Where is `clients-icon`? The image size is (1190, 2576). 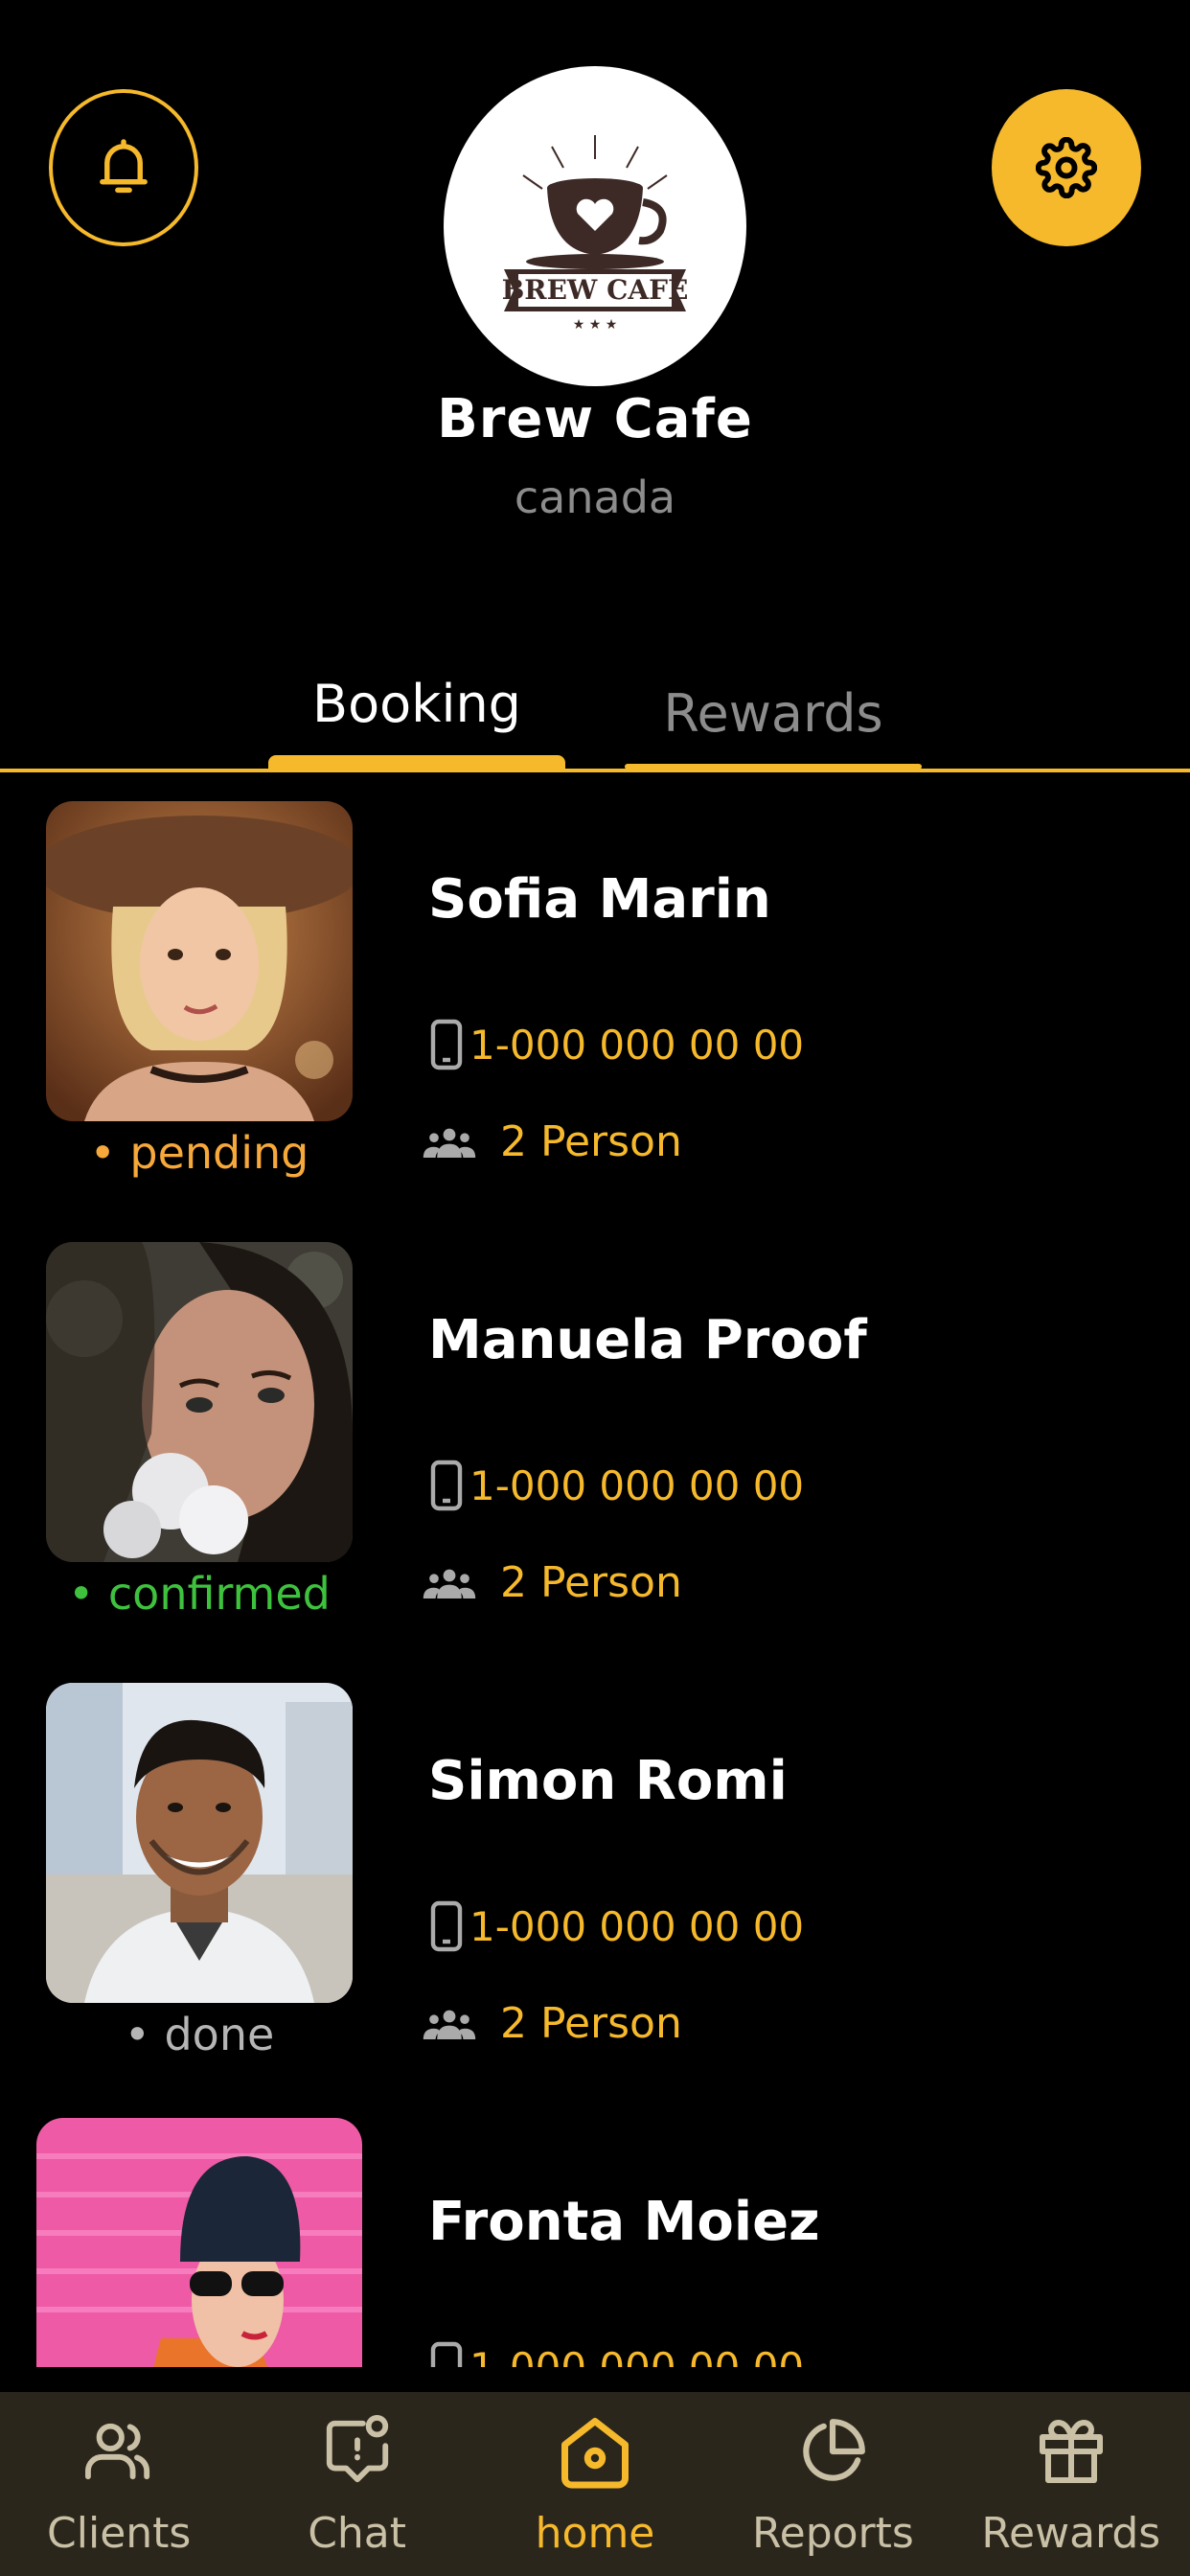 clients-icon is located at coordinates (118, 2451).